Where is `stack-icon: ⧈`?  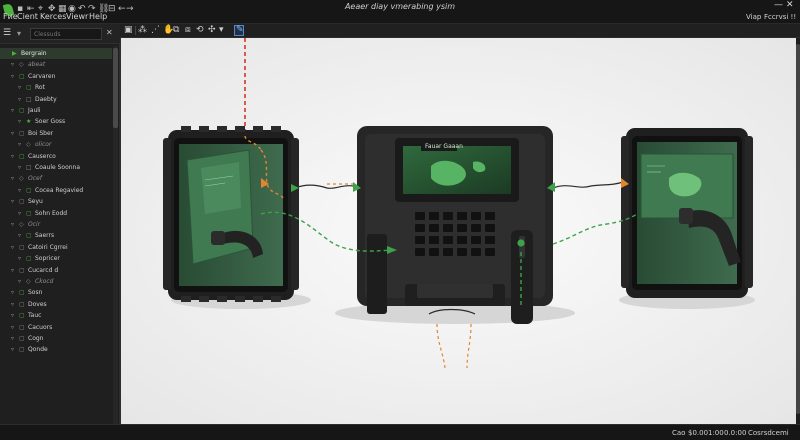
stack-icon: ⧈ is located at coordinates (188, 30).